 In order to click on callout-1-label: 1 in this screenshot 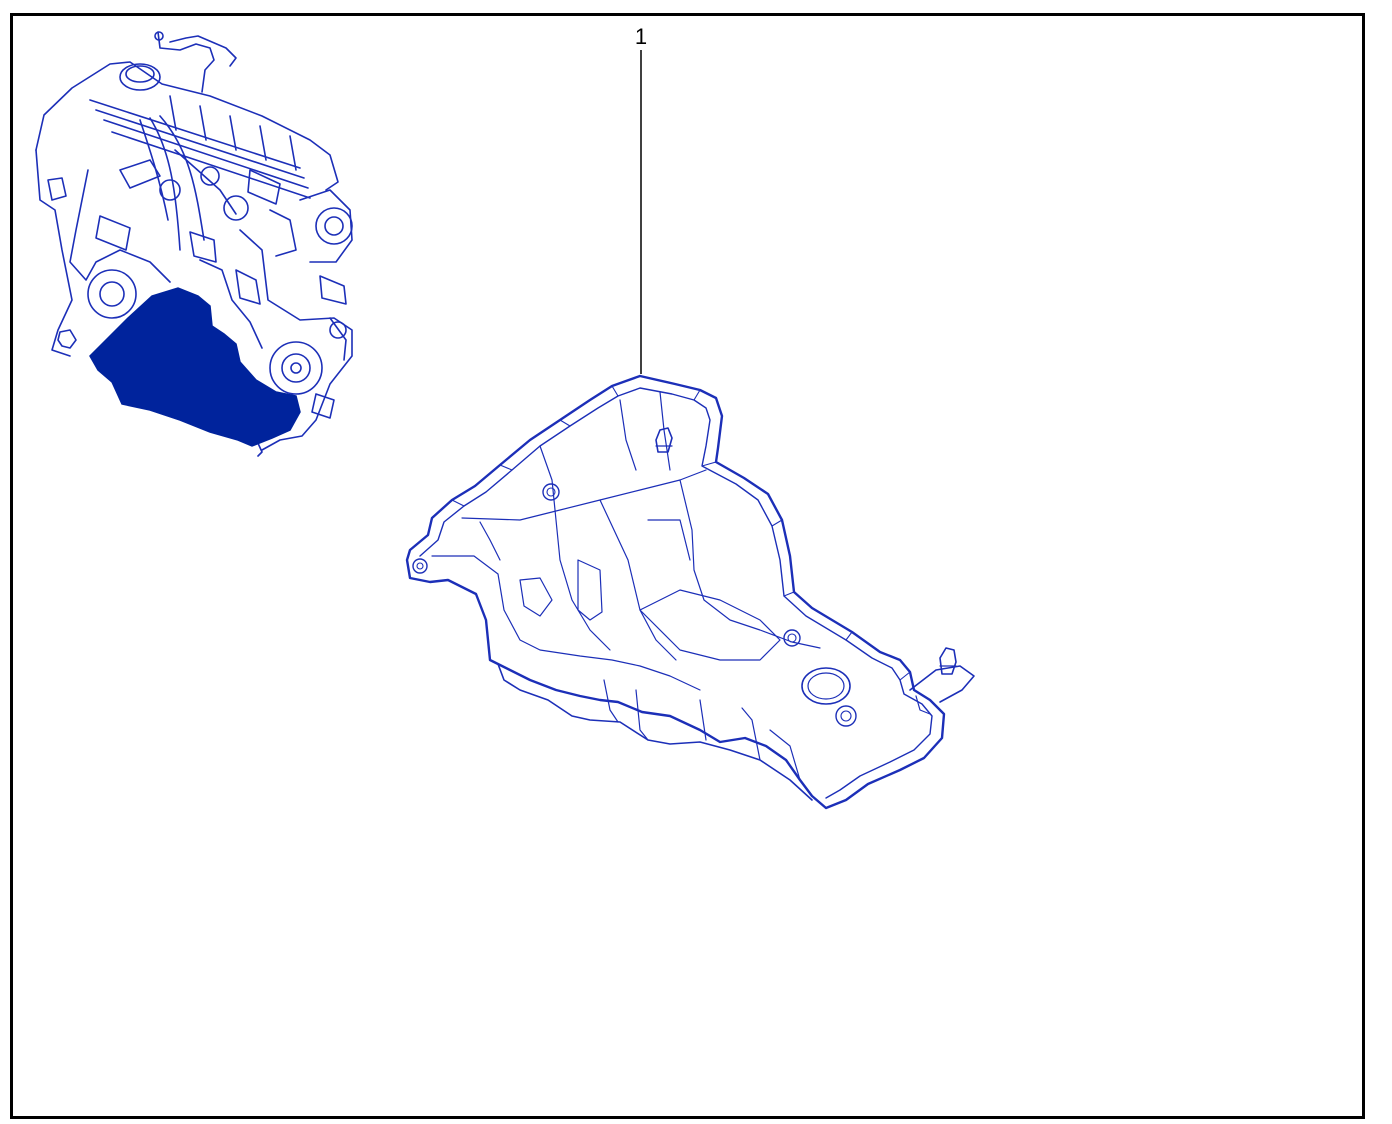, I will do `click(641, 36)`.